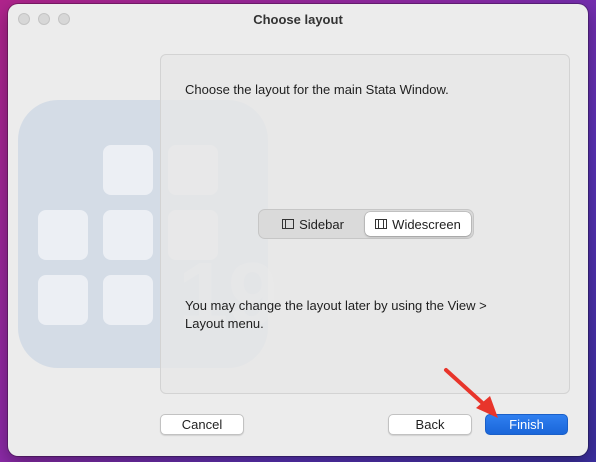 The height and width of the screenshot is (462, 596). I want to click on window-title: Choose layout, so click(298, 19).